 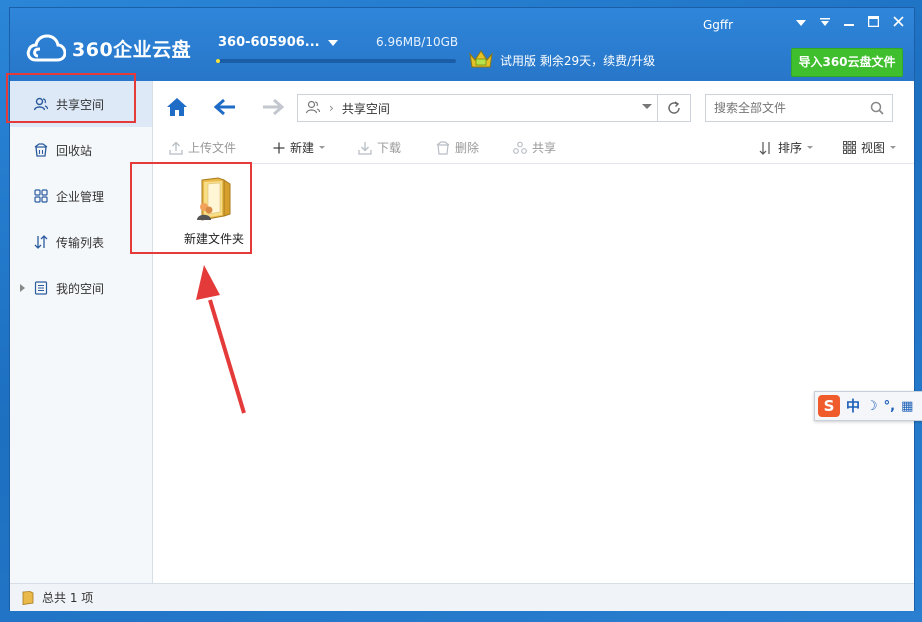 I want to click on sidebar-item-my-space: 我的空间, so click(x=81, y=288).